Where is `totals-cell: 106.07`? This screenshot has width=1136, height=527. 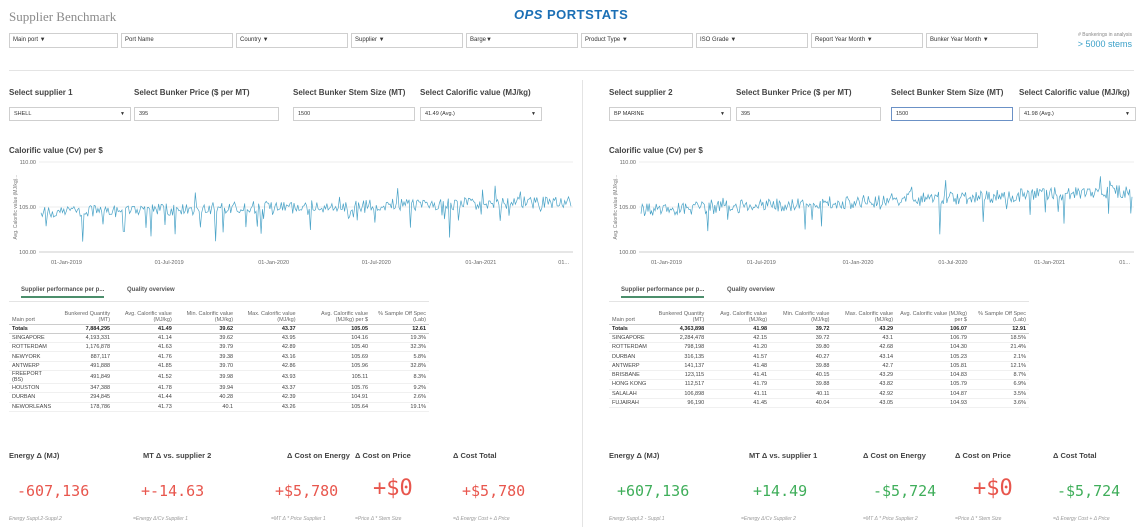 totals-cell: 106.07 is located at coordinates (933, 328).